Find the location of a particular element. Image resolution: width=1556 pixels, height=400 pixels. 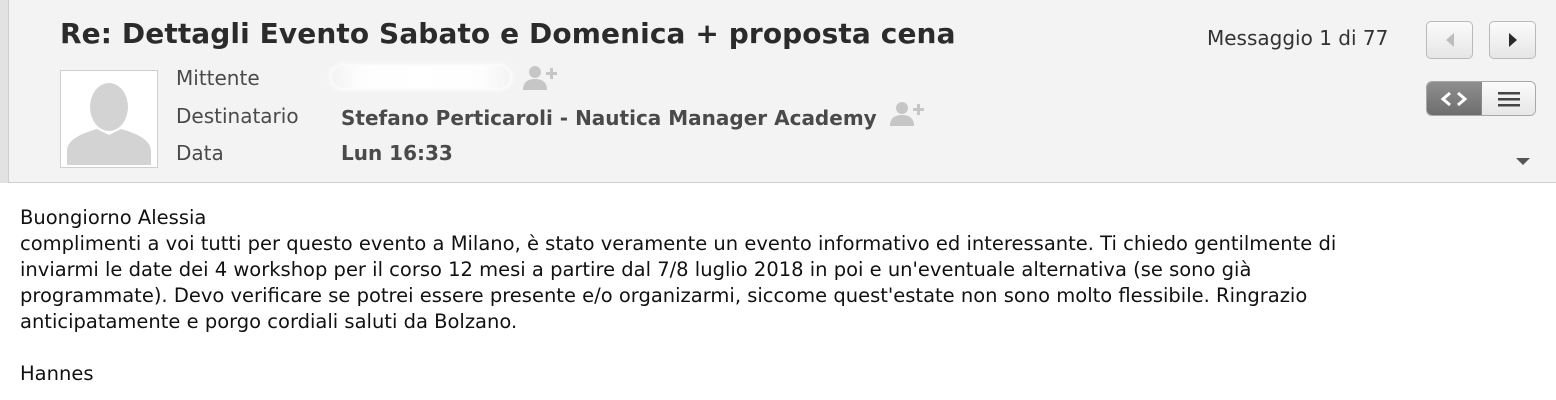

lines-icon is located at coordinates (1508, 98).